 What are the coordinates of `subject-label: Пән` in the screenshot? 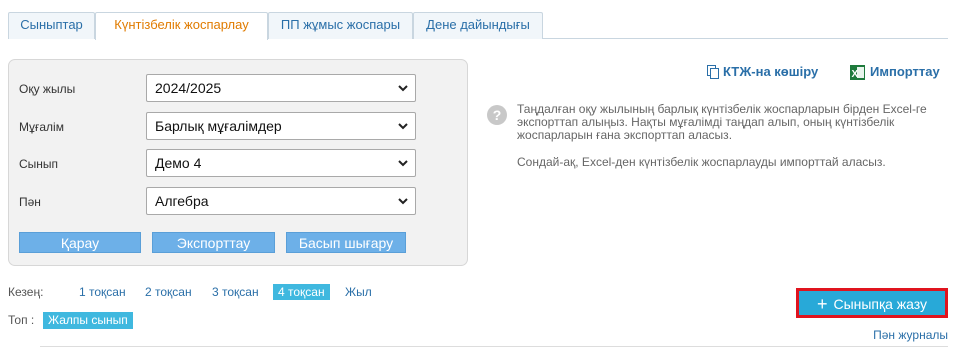 It's located at (30, 202).